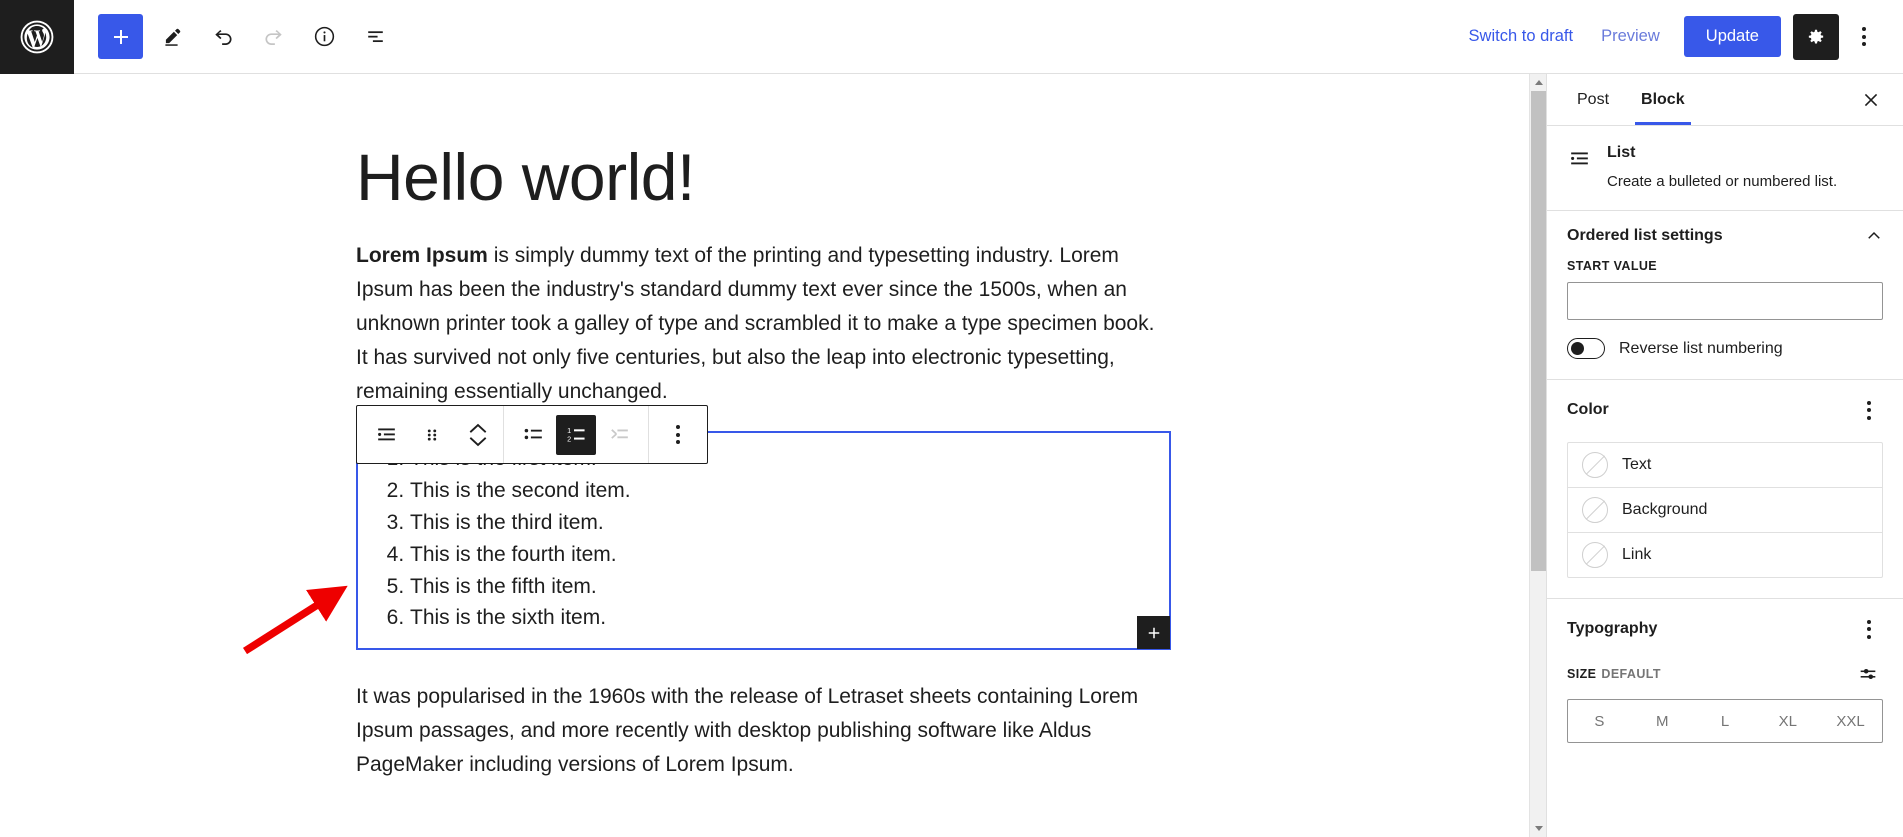 Image resolution: width=1903 pixels, height=837 pixels. I want to click on document-overview-button, so click(375, 36).